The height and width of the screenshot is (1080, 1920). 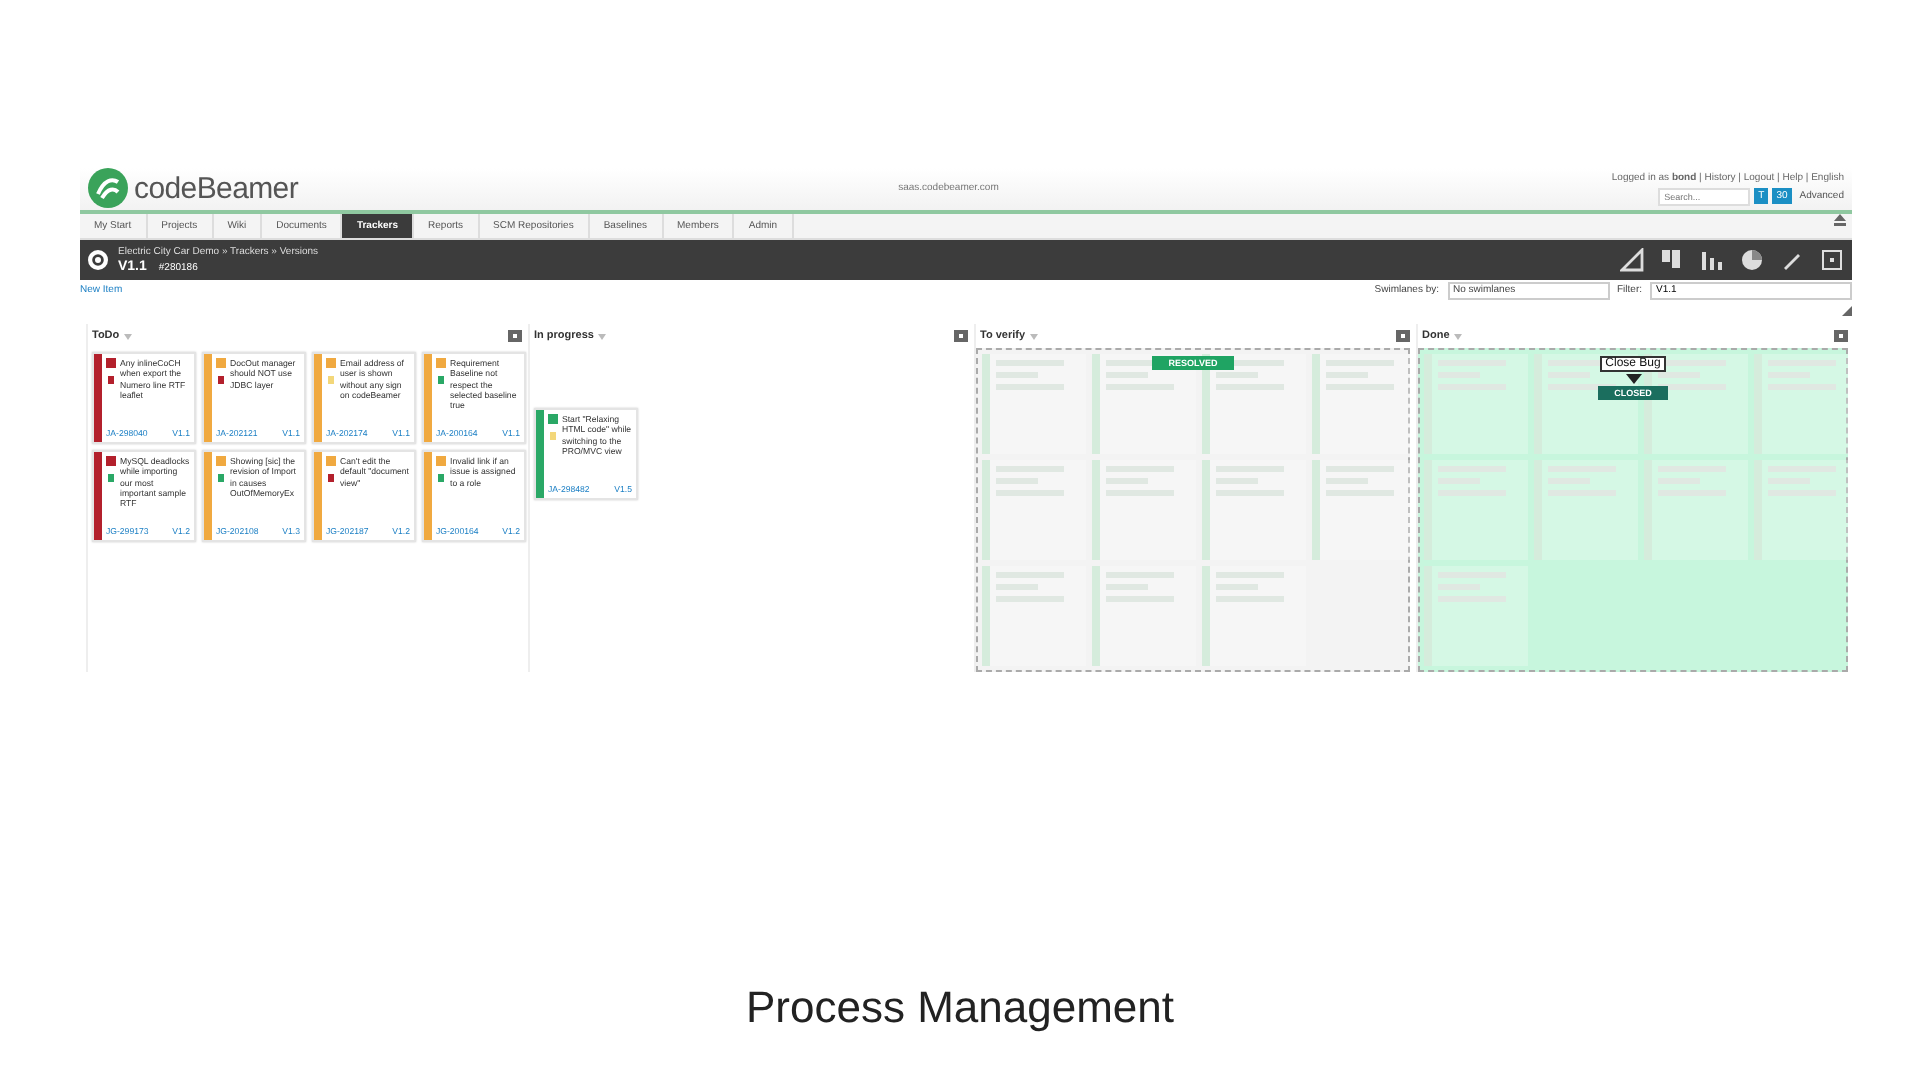 What do you see at coordinates (1712, 260) in the screenshot?
I see `bar-chart-icon` at bounding box center [1712, 260].